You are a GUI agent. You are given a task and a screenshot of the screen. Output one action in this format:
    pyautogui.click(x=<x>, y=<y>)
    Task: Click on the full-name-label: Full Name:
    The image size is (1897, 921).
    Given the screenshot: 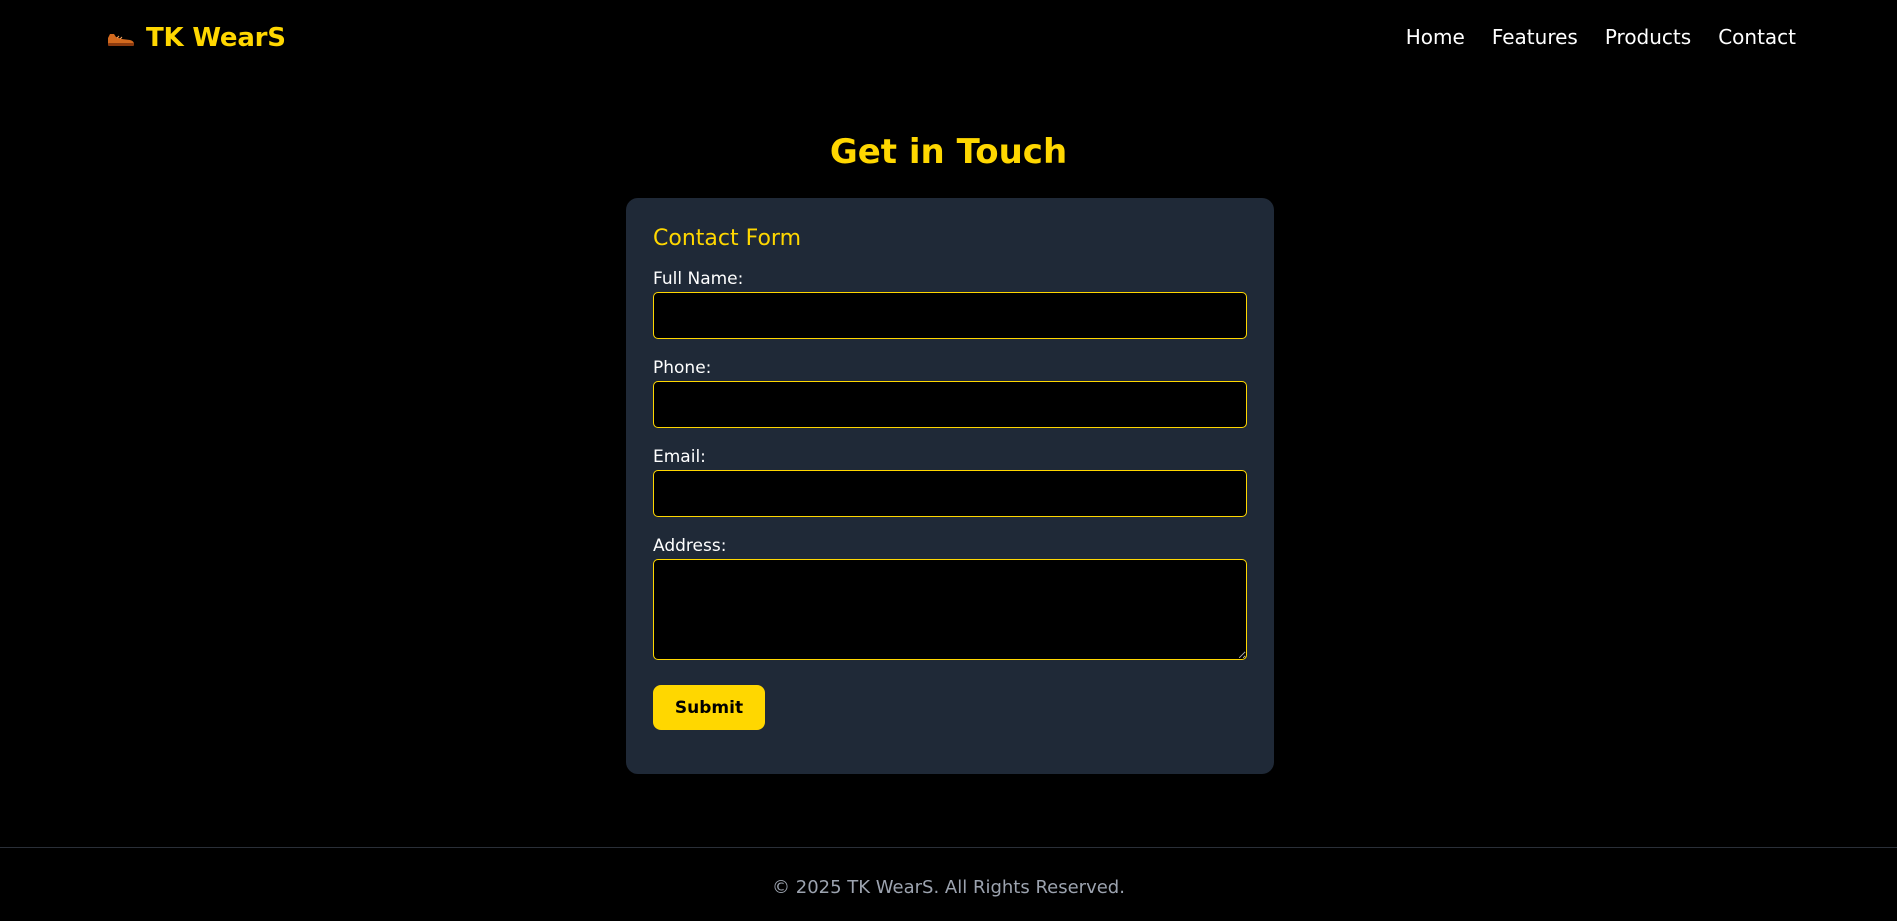 What is the action you would take?
    pyautogui.click(x=698, y=279)
    